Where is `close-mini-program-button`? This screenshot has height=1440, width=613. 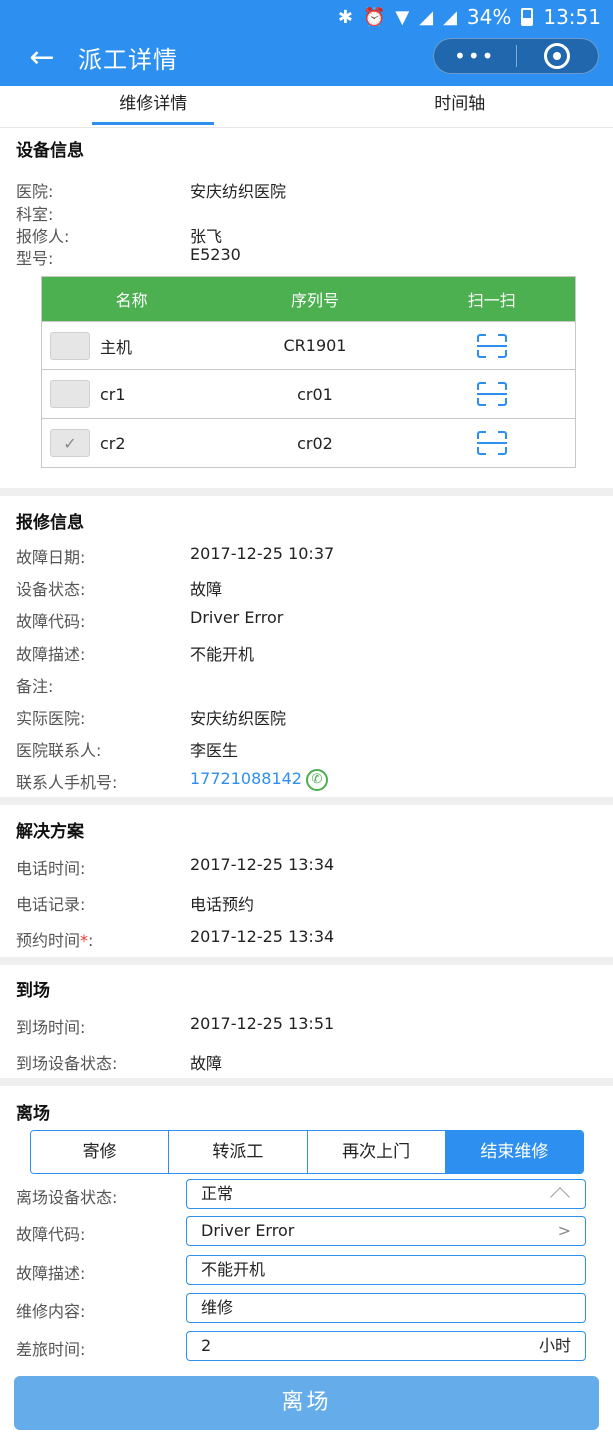 close-mini-program-button is located at coordinates (558, 56).